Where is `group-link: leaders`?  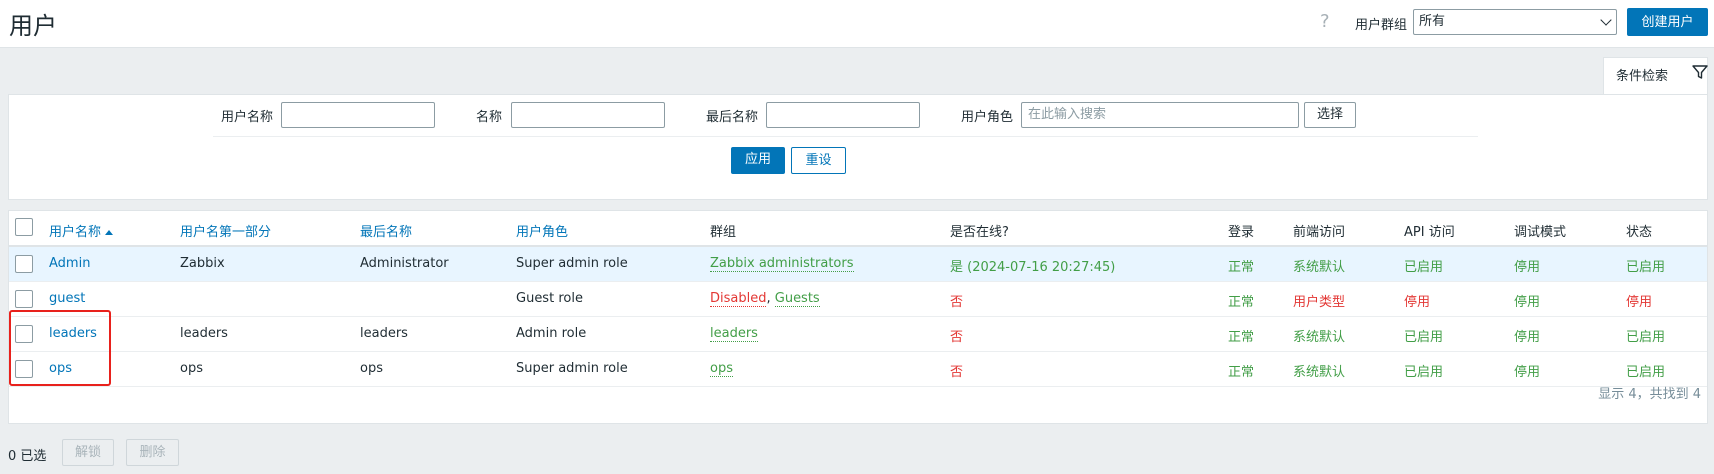 group-link: leaders is located at coordinates (734, 334).